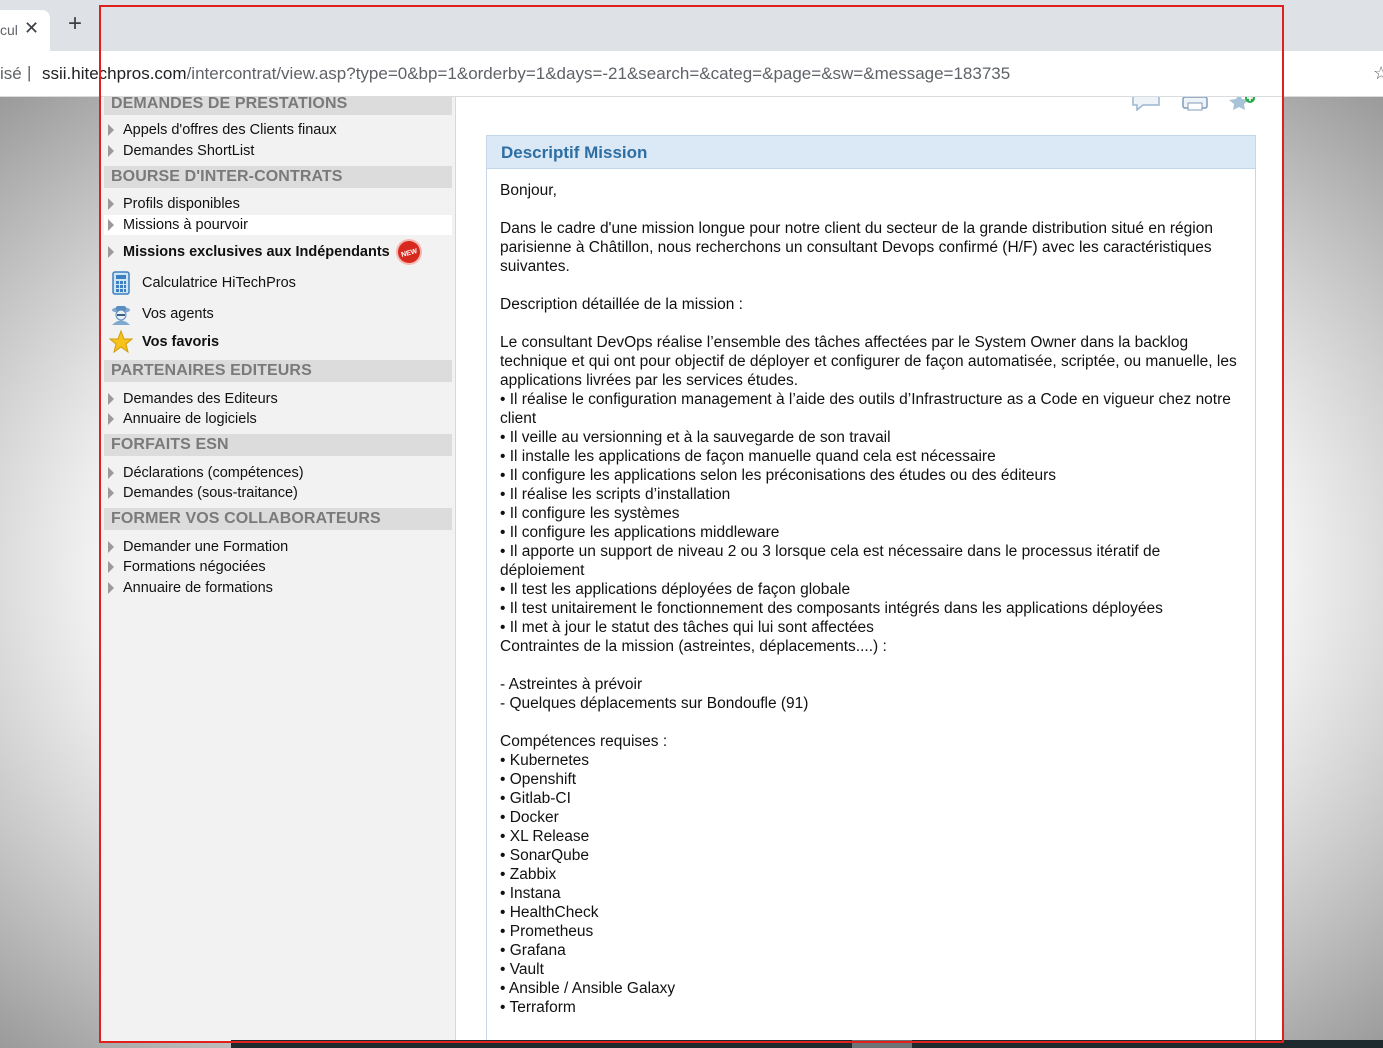  I want to click on taskbar-highlight, so click(882, 1044).